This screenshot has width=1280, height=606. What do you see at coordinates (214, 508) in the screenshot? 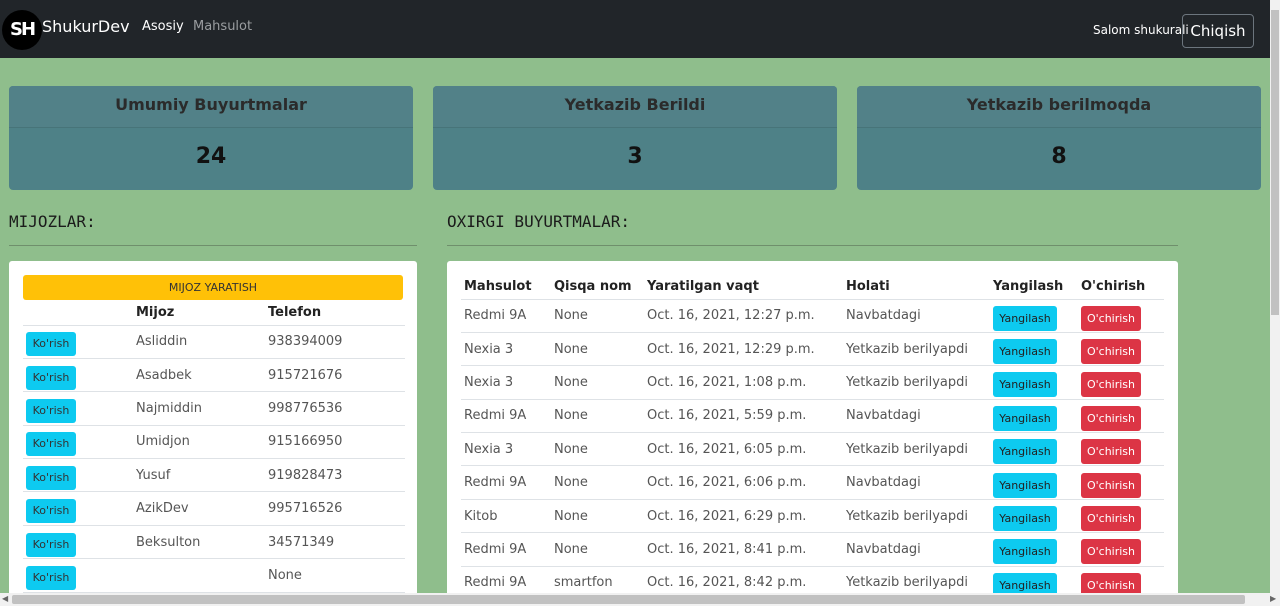
I see `table-row: Ko'rish AzikDev 995716526` at bounding box center [214, 508].